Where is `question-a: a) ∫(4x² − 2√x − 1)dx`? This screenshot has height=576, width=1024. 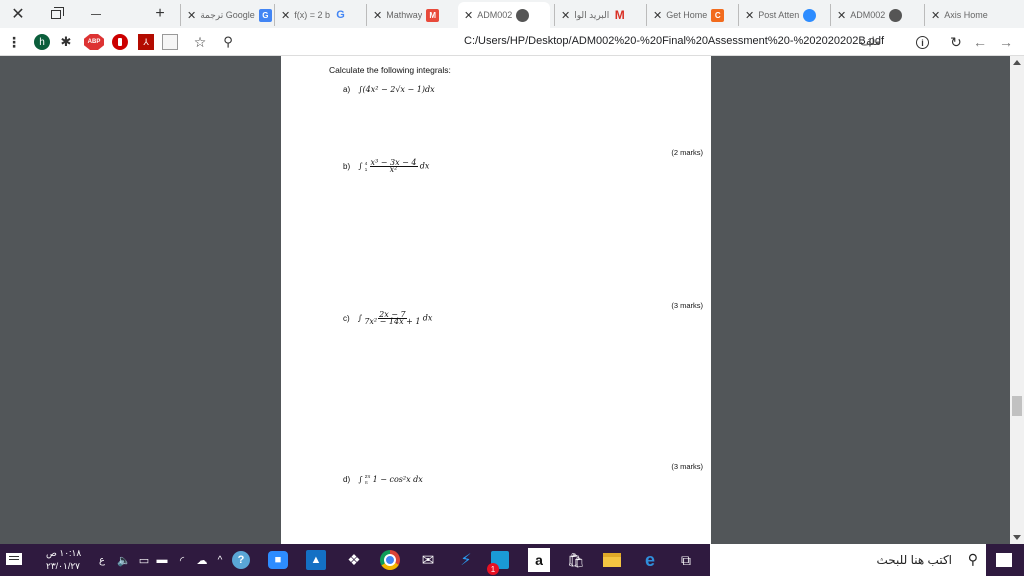
question-a: a) ∫(4x² − 2√x − 1)dx is located at coordinates (389, 89).